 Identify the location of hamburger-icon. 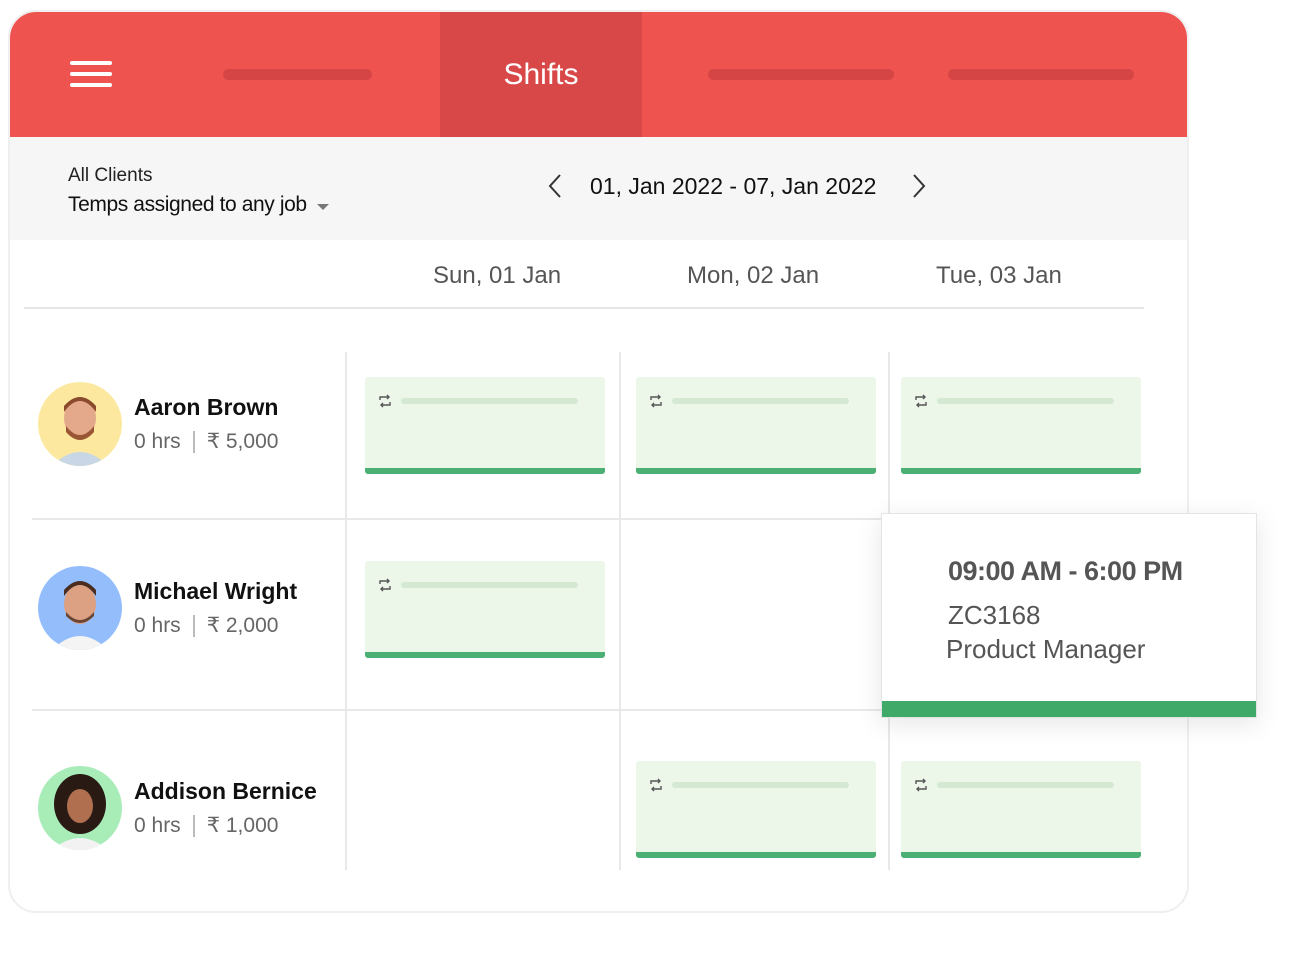
(91, 75).